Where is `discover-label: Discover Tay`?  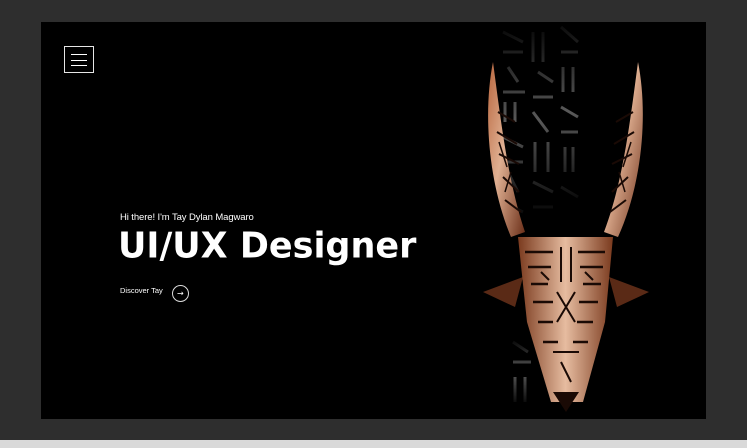 discover-label: Discover Tay is located at coordinates (141, 290).